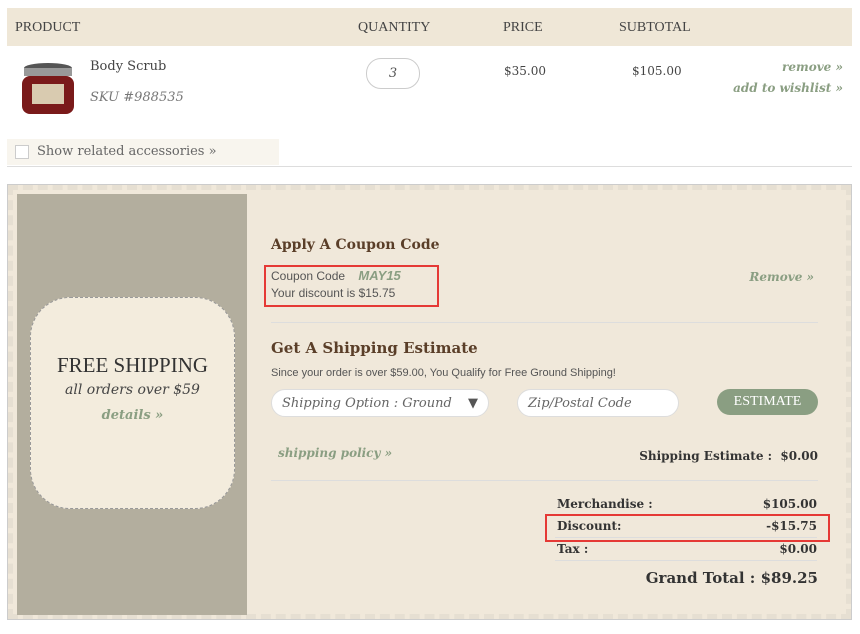 The height and width of the screenshot is (634, 860). Describe the element at coordinates (788, 88) in the screenshot. I see `wishlist-link: add to wishlist »` at that location.